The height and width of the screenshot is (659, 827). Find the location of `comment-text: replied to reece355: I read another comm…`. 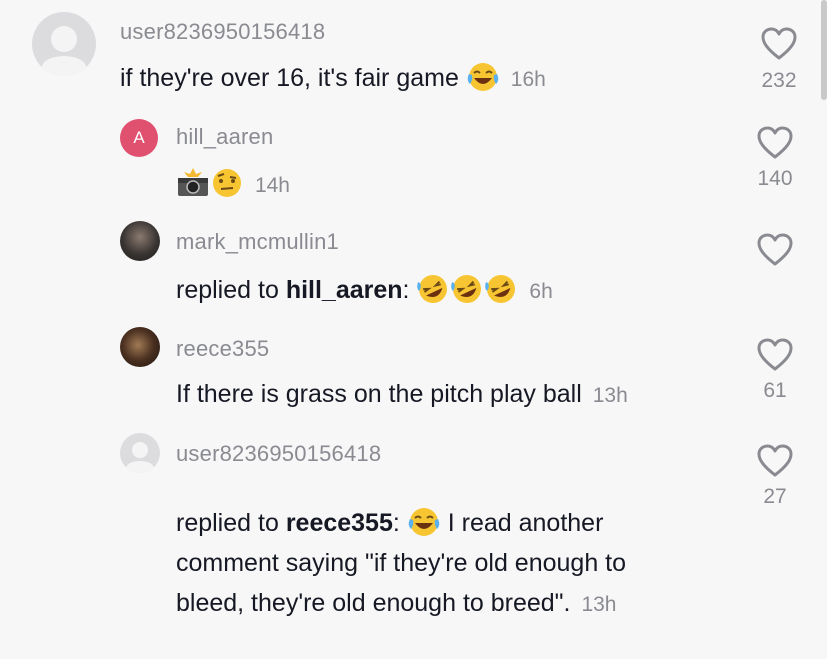

comment-text: replied to reece355: I read another comm… is located at coordinates (401, 562).